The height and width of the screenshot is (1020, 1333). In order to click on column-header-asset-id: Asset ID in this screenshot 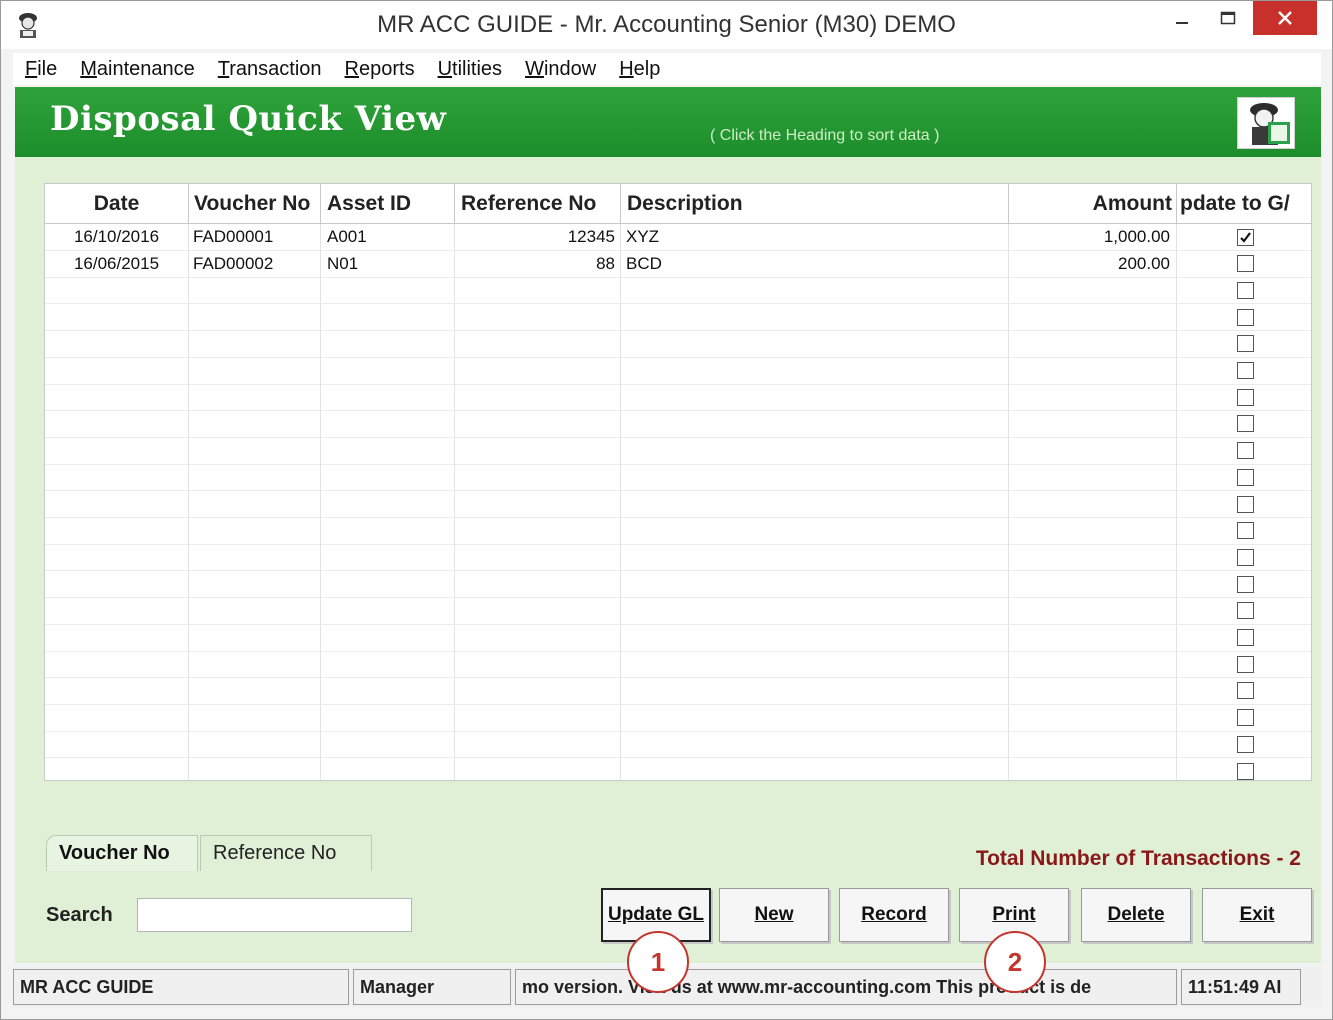, I will do `click(388, 204)`.